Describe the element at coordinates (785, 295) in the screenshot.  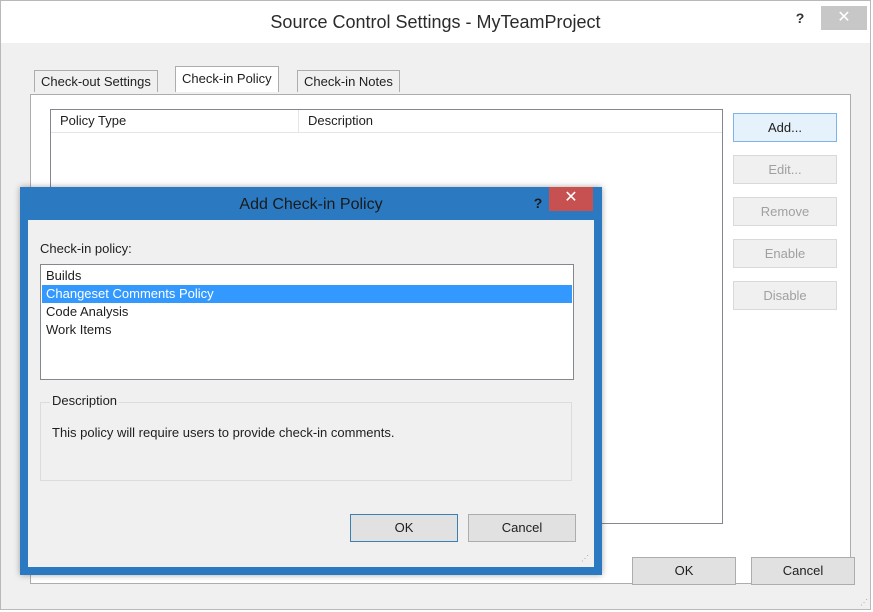
I see `disable-button: Disable` at that location.